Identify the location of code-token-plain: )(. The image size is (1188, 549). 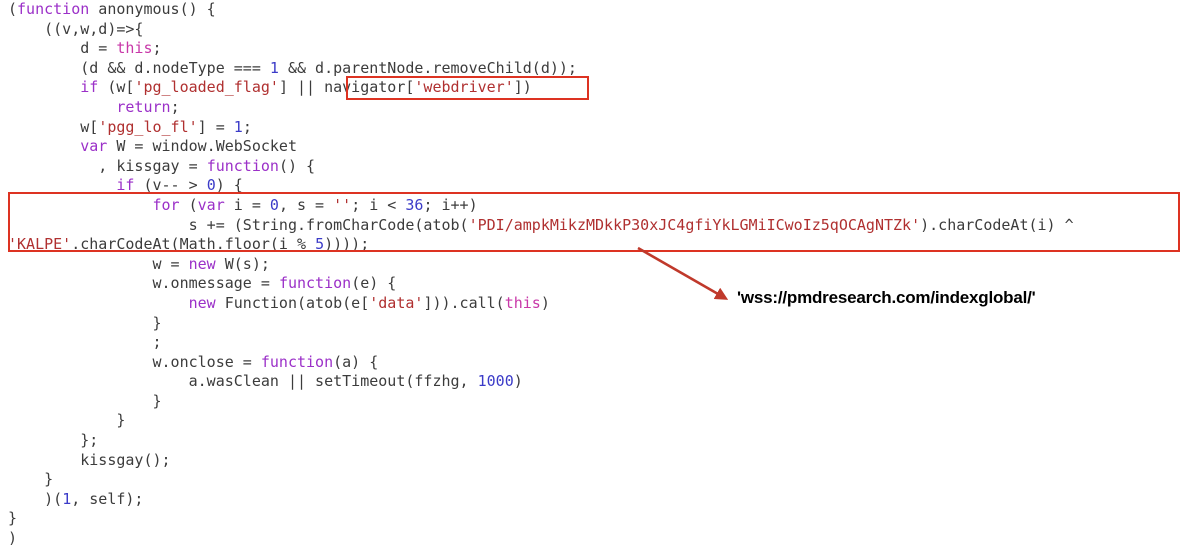
(35, 498).